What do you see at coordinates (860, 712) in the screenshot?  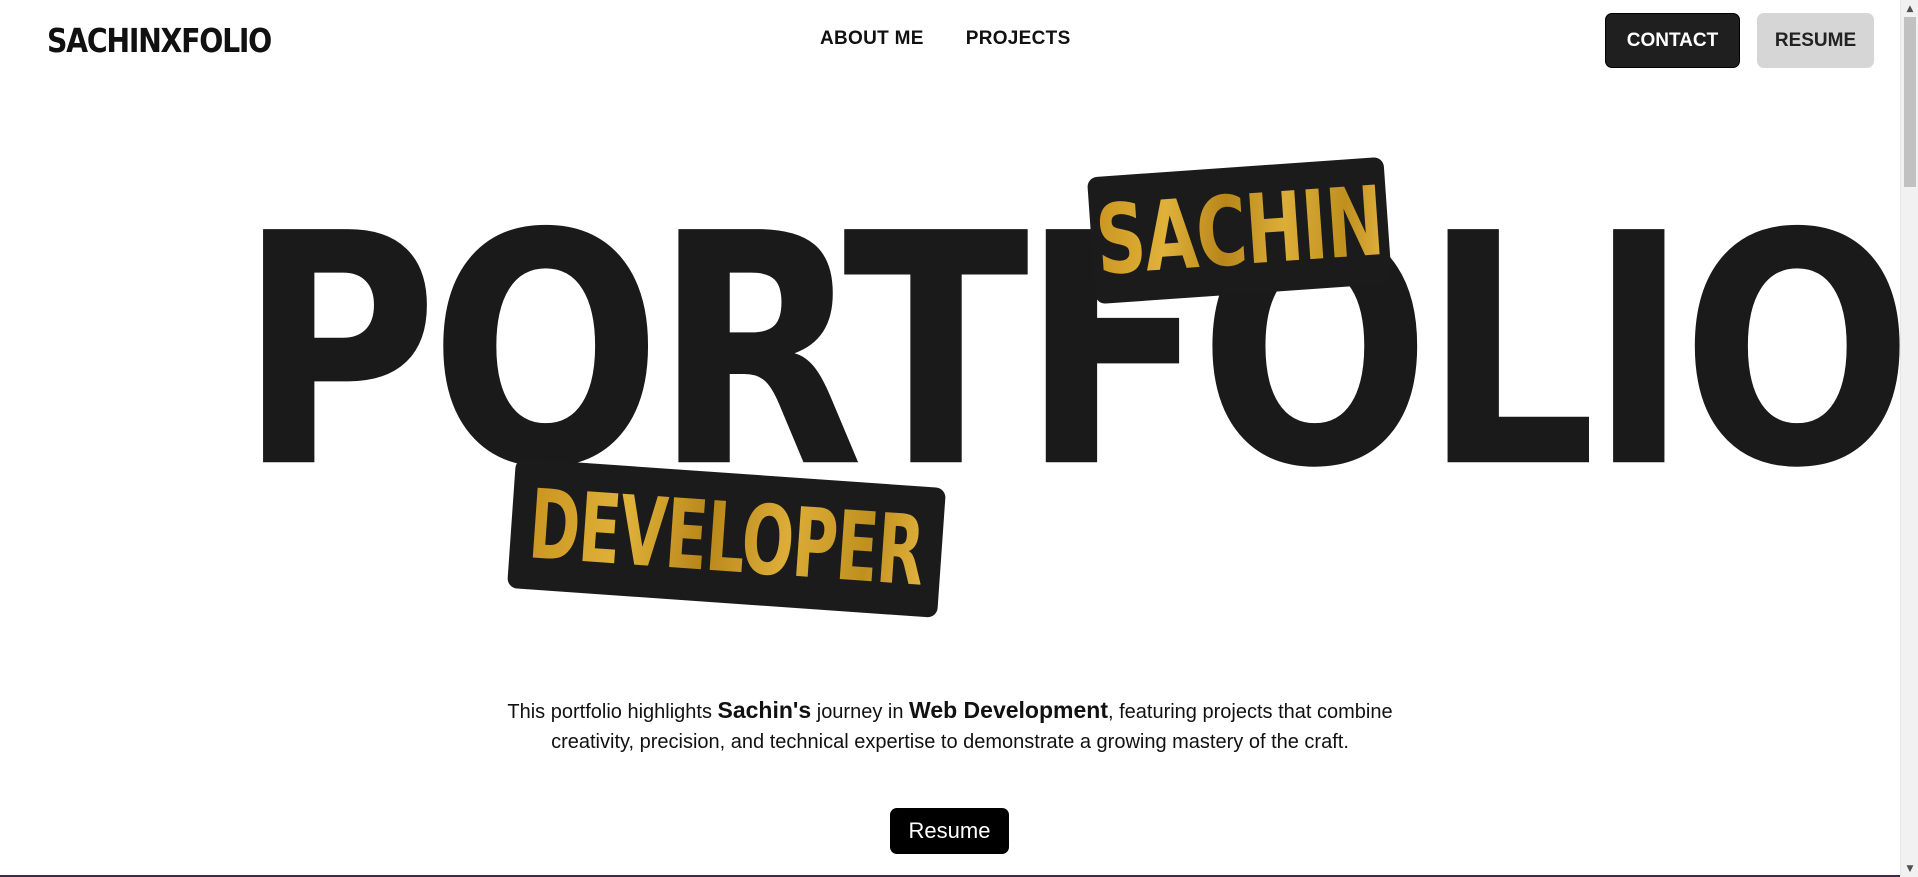 I see `intro-text-2: journey in` at bounding box center [860, 712].